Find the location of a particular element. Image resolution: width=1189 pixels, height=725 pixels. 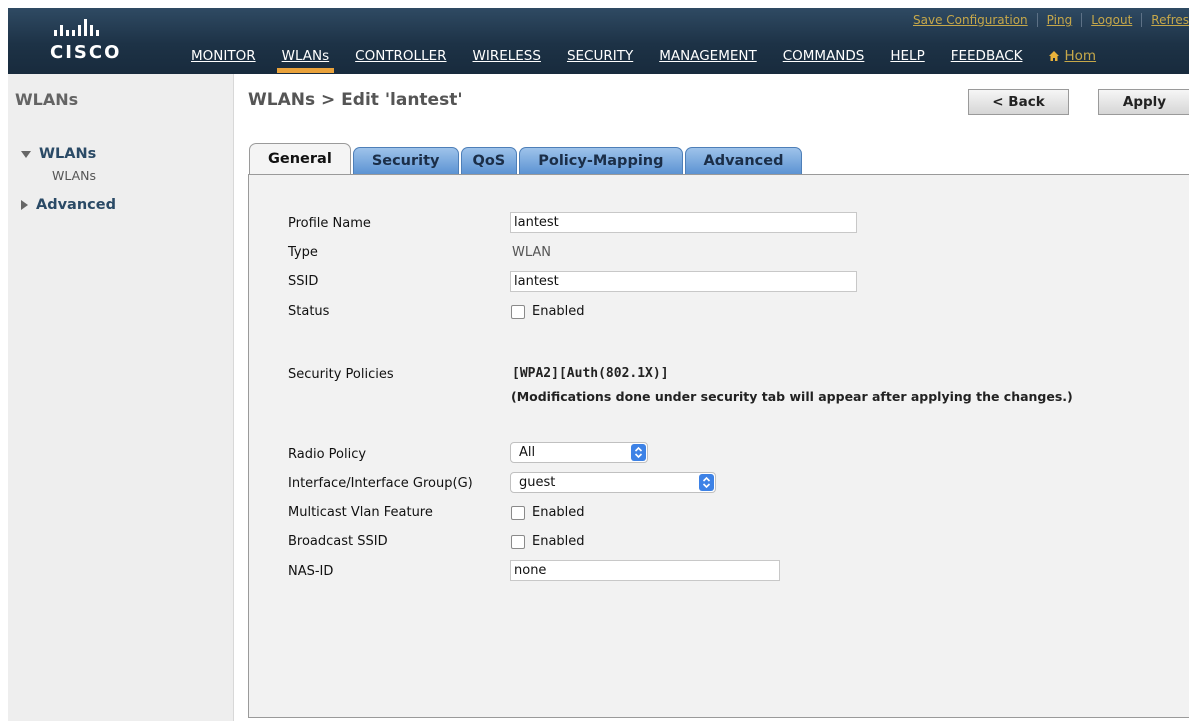

status-label: Status is located at coordinates (309, 311).